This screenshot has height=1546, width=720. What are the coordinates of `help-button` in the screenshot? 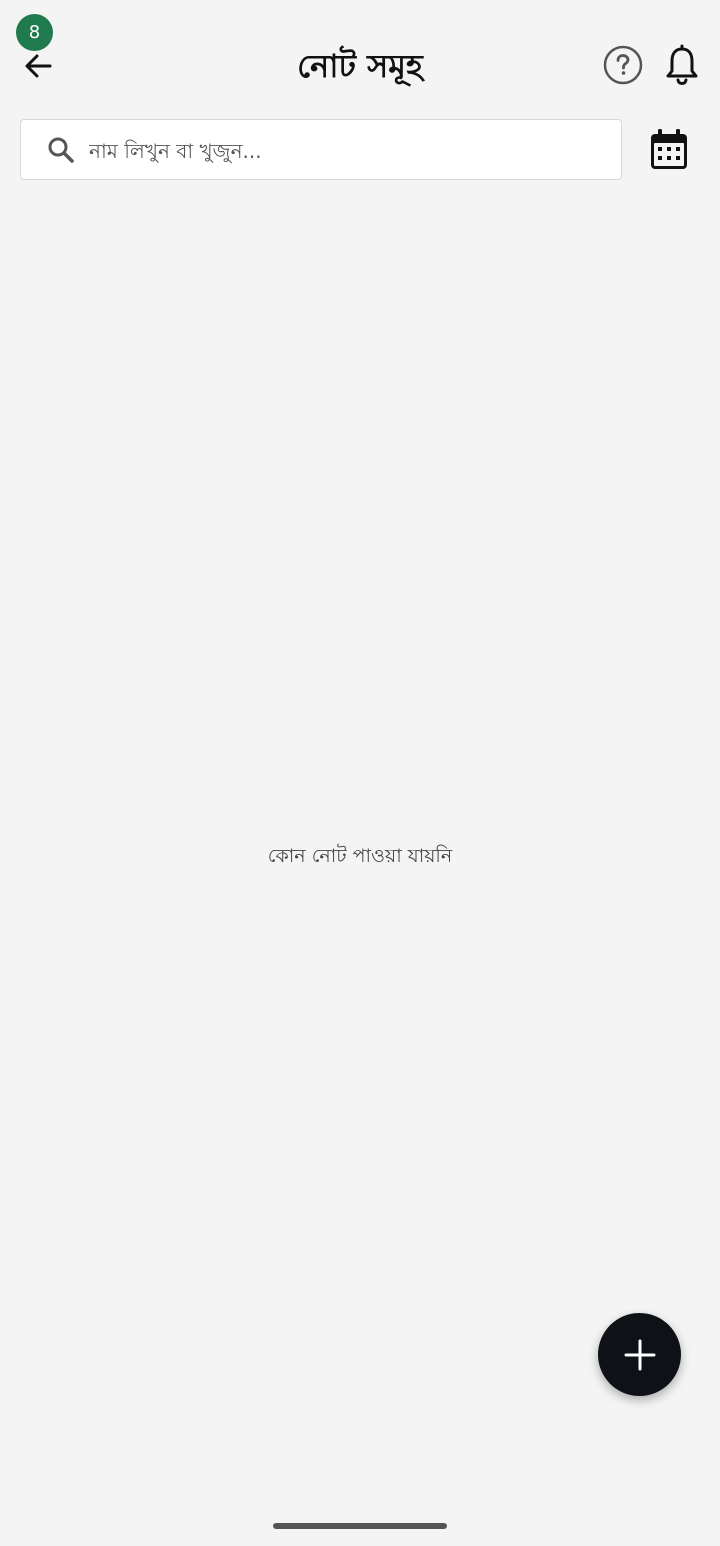 It's located at (623, 65).